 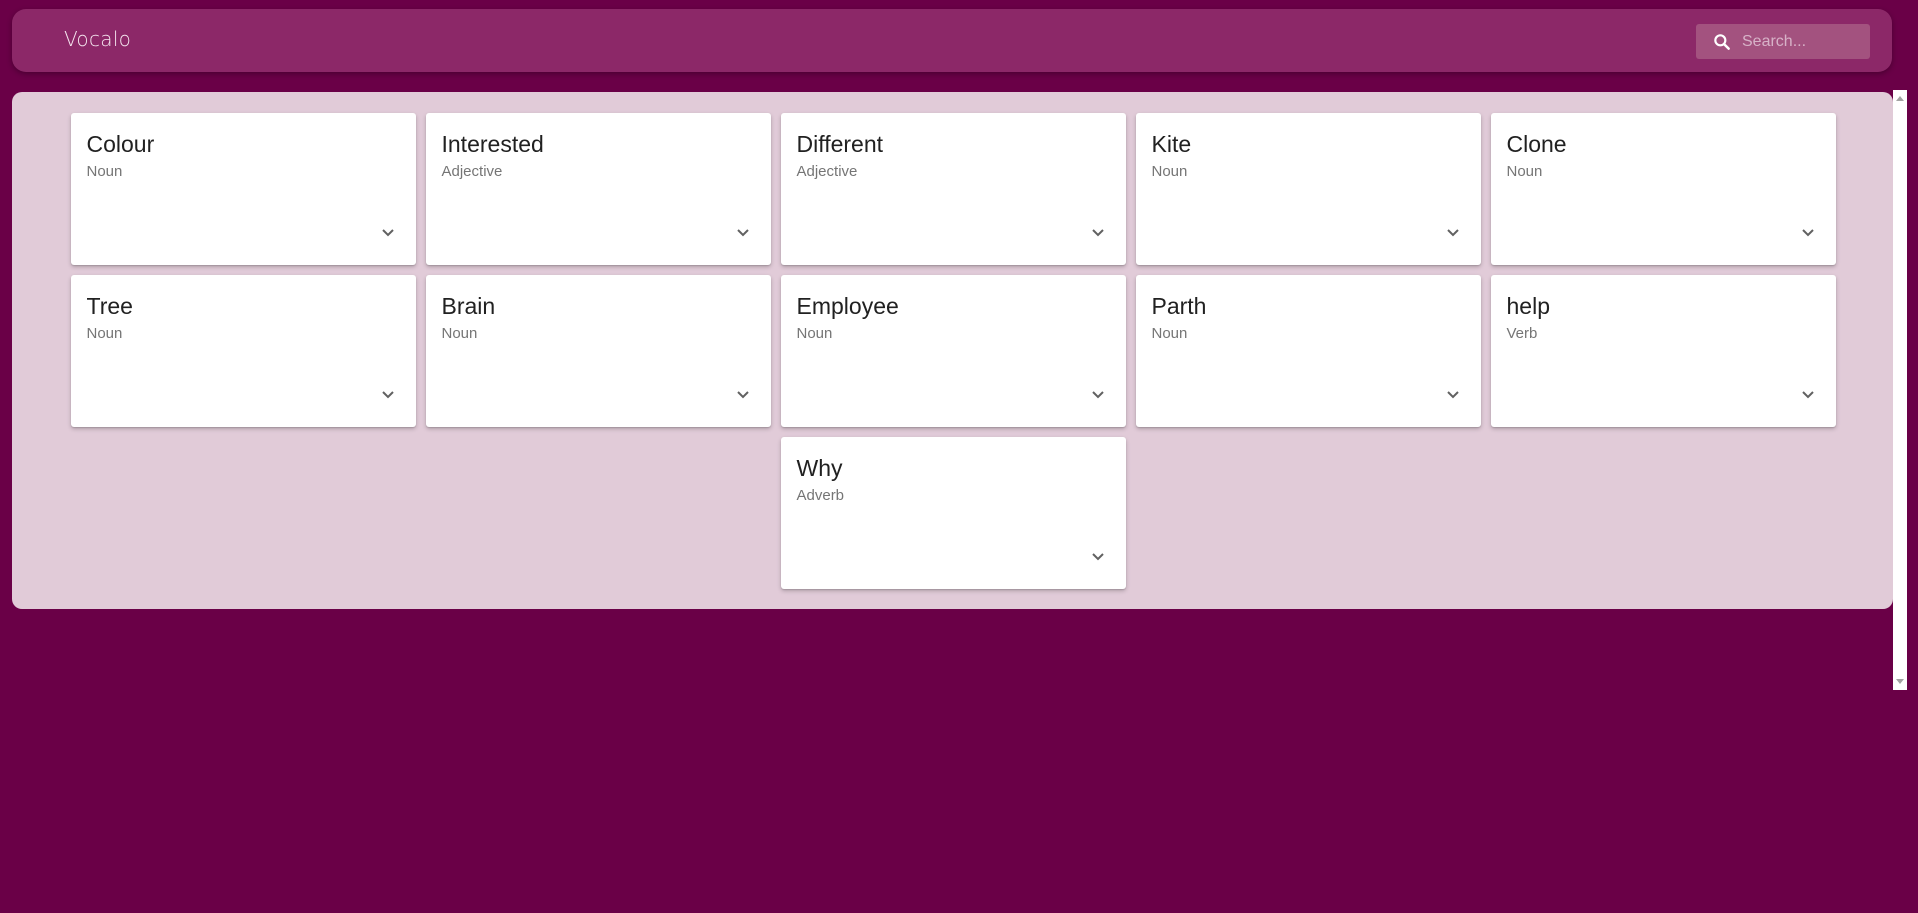 What do you see at coordinates (598, 351) in the screenshot?
I see `word-card: Brain Noun` at bounding box center [598, 351].